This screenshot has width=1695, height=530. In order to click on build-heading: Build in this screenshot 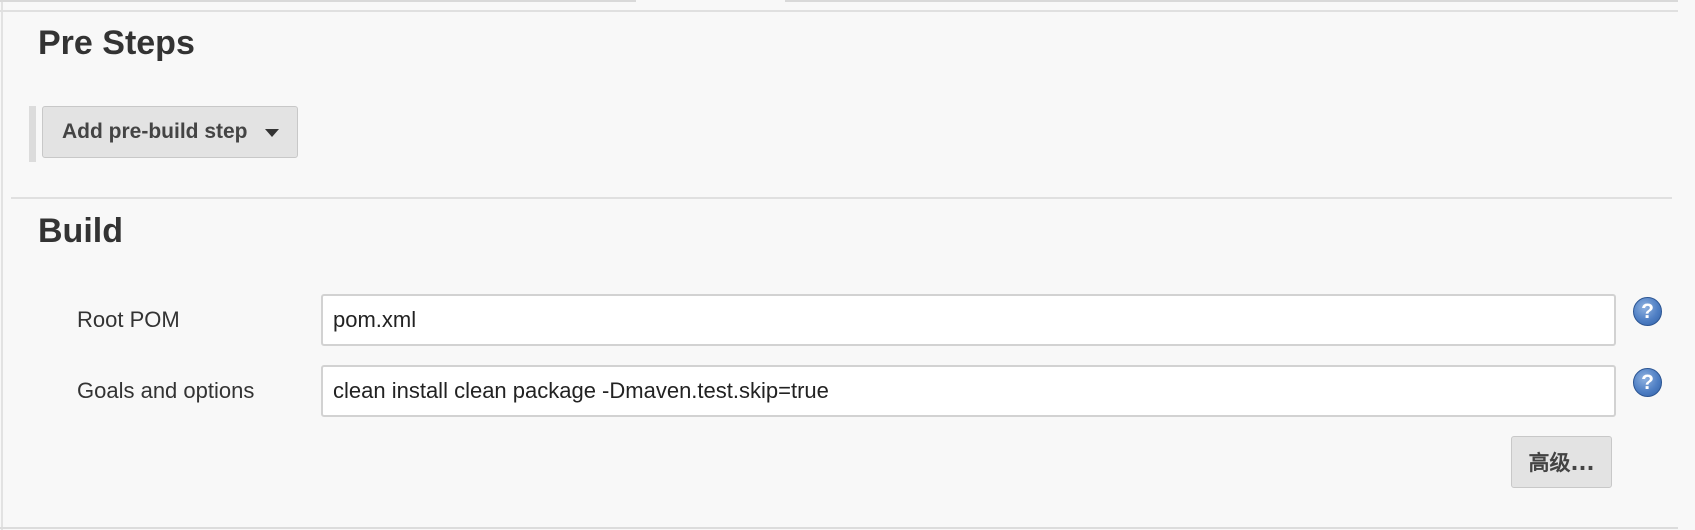, I will do `click(80, 231)`.